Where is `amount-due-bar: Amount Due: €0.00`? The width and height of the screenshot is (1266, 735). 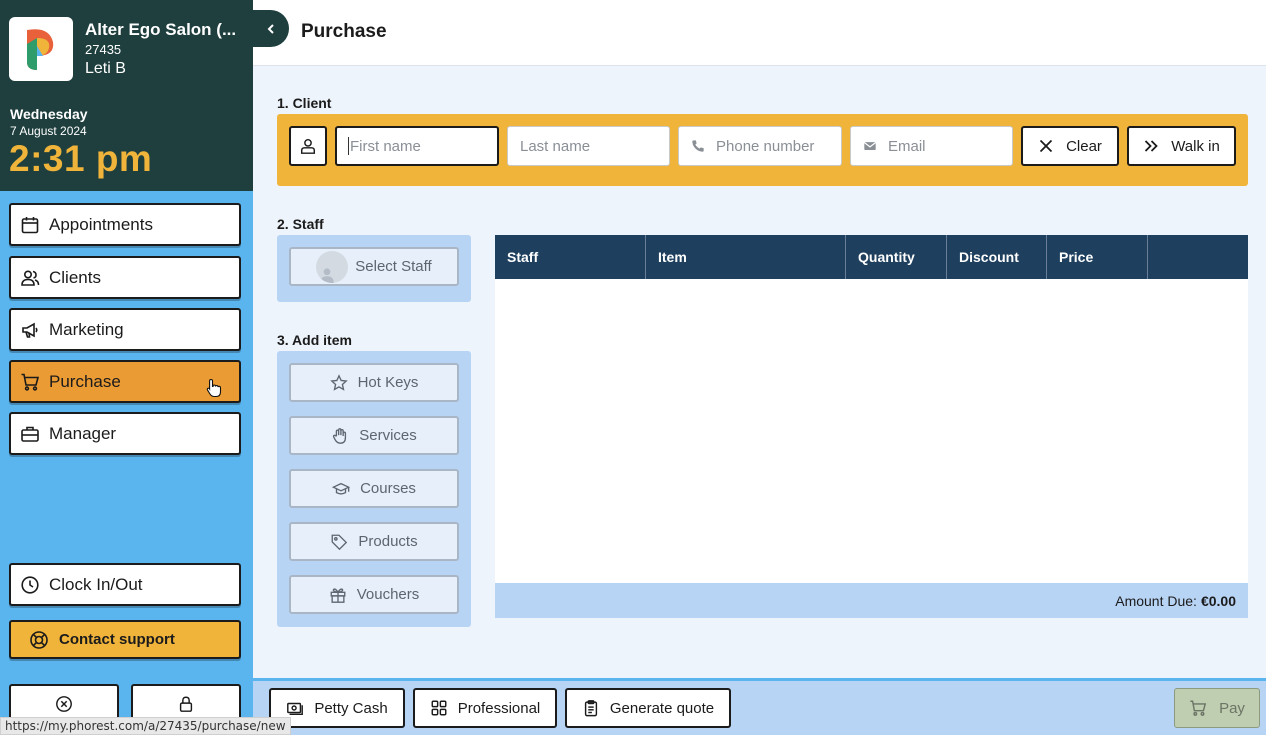
amount-due-bar: Amount Due: €0.00 is located at coordinates (871, 600).